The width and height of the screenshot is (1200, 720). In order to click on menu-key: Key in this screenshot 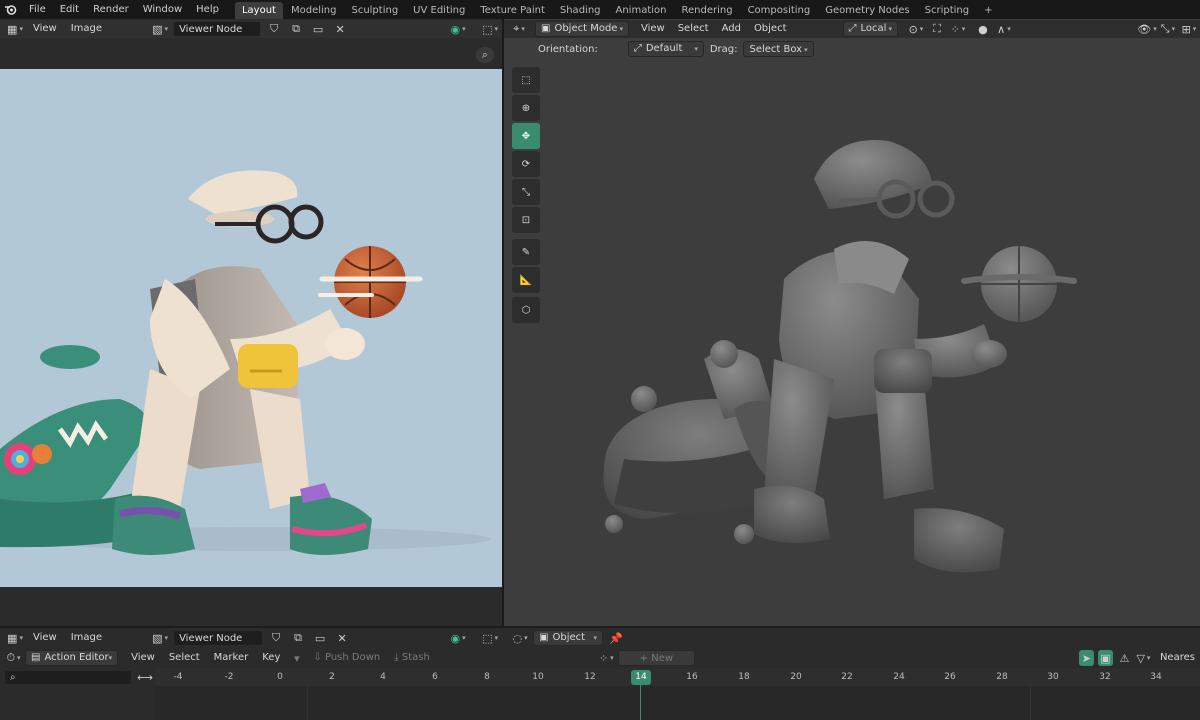, I will do `click(271, 658)`.